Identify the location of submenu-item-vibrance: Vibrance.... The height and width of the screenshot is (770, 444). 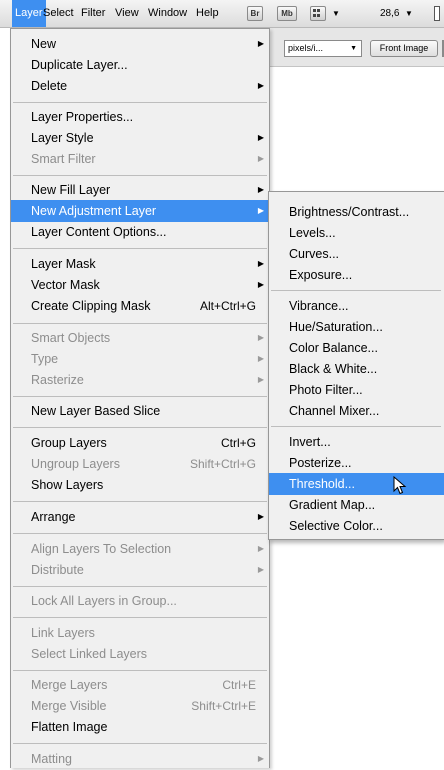
(356, 306).